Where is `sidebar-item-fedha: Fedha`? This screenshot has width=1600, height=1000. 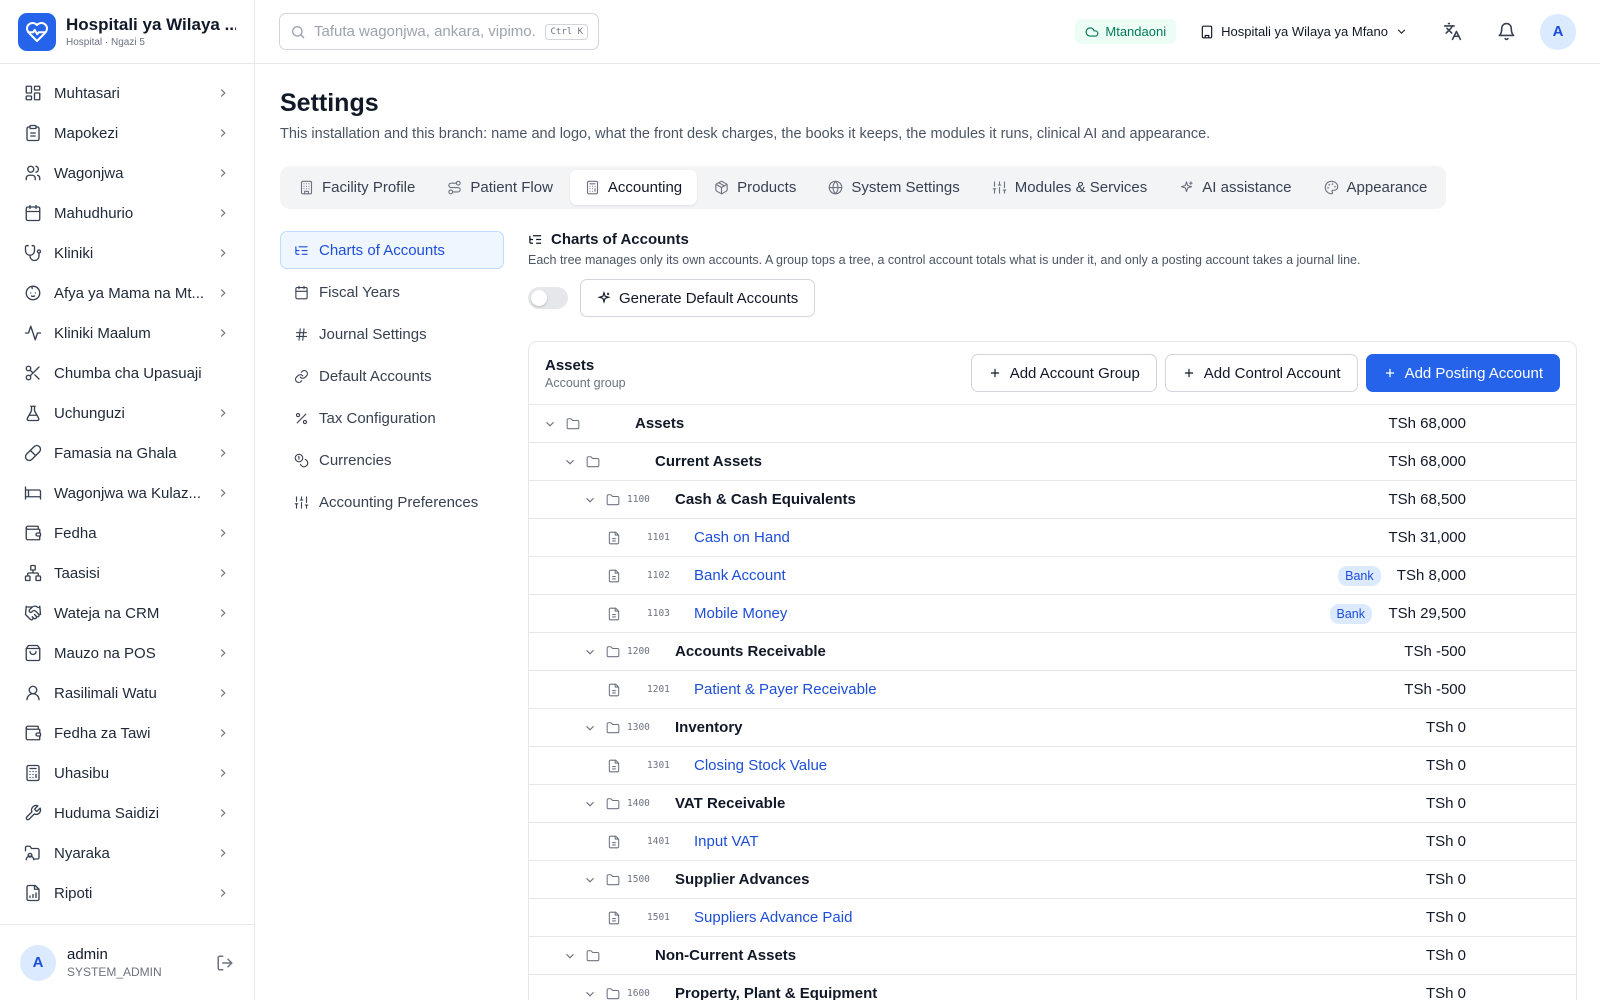 sidebar-item-fedha: Fedha is located at coordinates (127, 533).